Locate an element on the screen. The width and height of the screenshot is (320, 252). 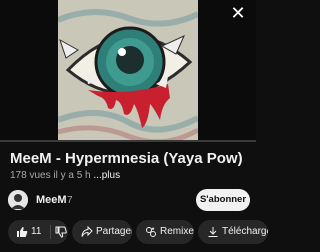
like-count: 11 is located at coordinates (36, 231).